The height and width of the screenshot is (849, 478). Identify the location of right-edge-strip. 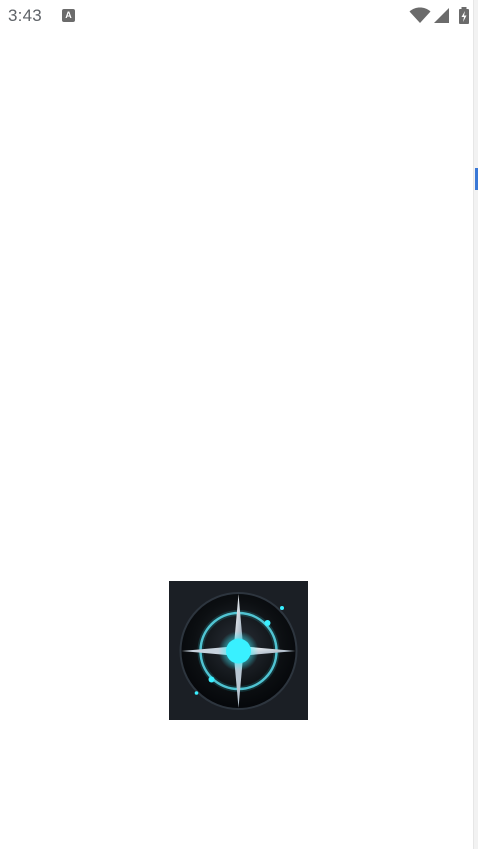
(475, 424).